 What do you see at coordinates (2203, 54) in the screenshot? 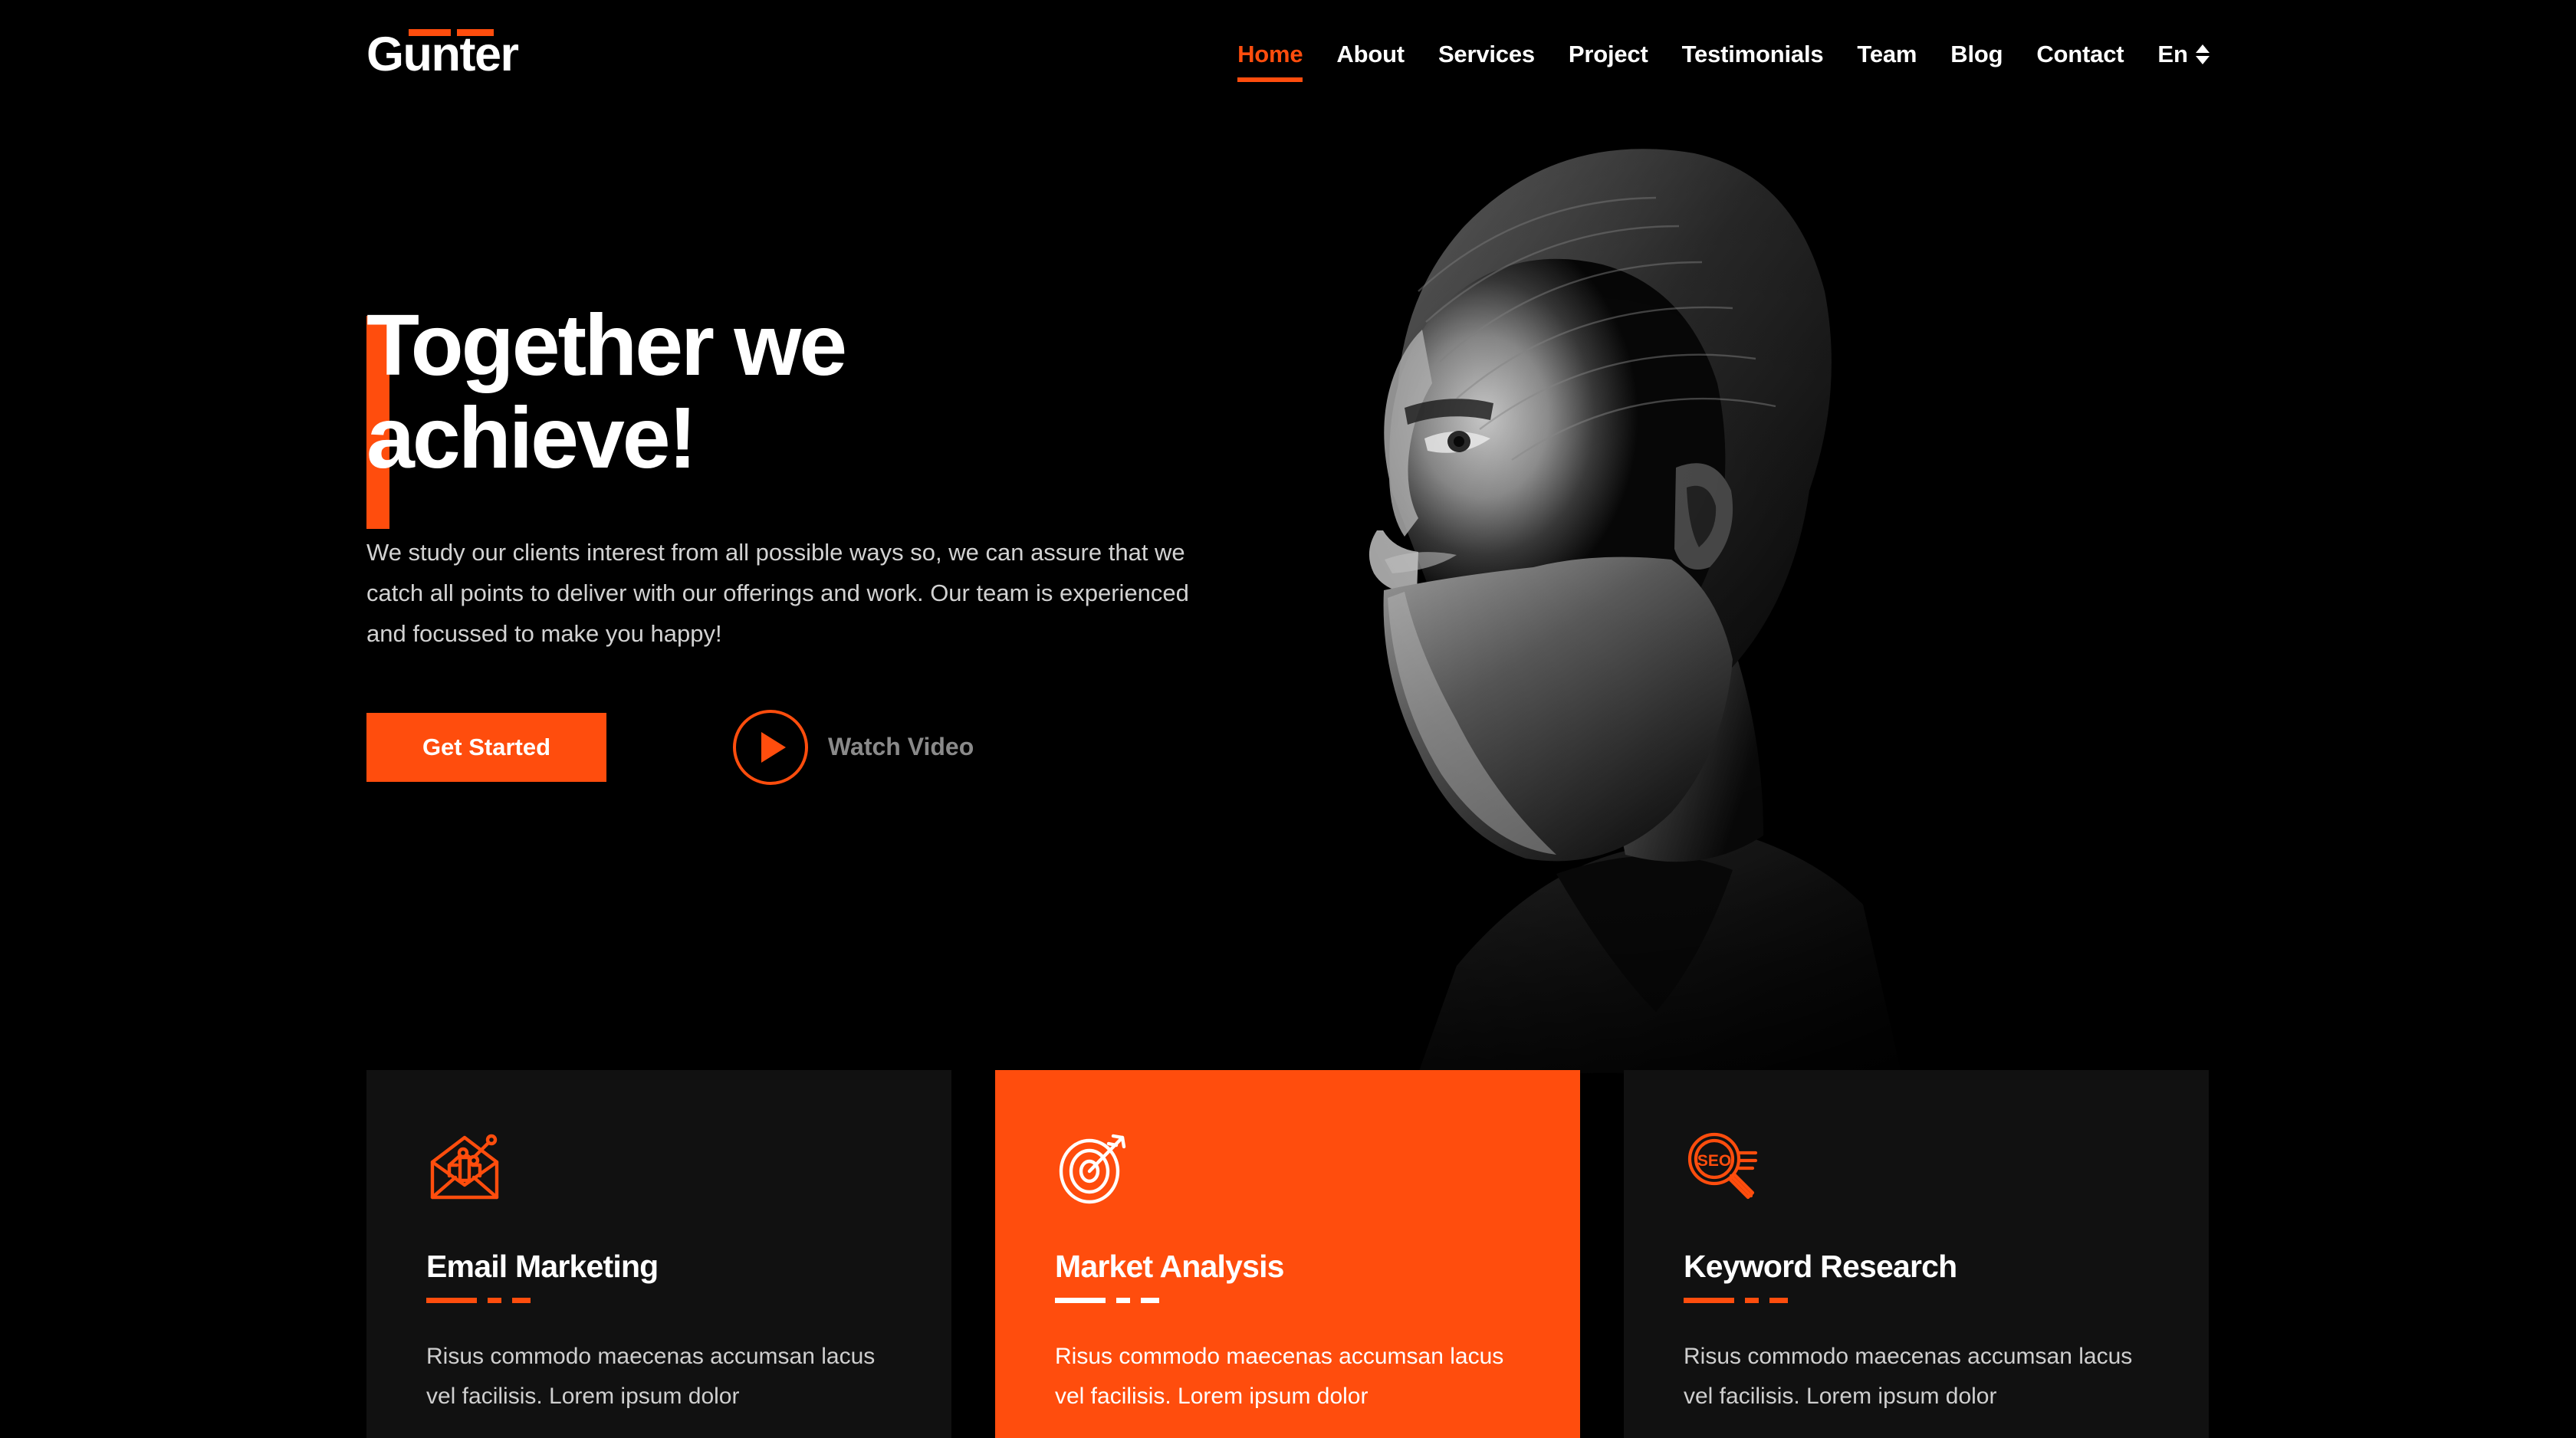
I see `up-down-arrows-icon` at bounding box center [2203, 54].